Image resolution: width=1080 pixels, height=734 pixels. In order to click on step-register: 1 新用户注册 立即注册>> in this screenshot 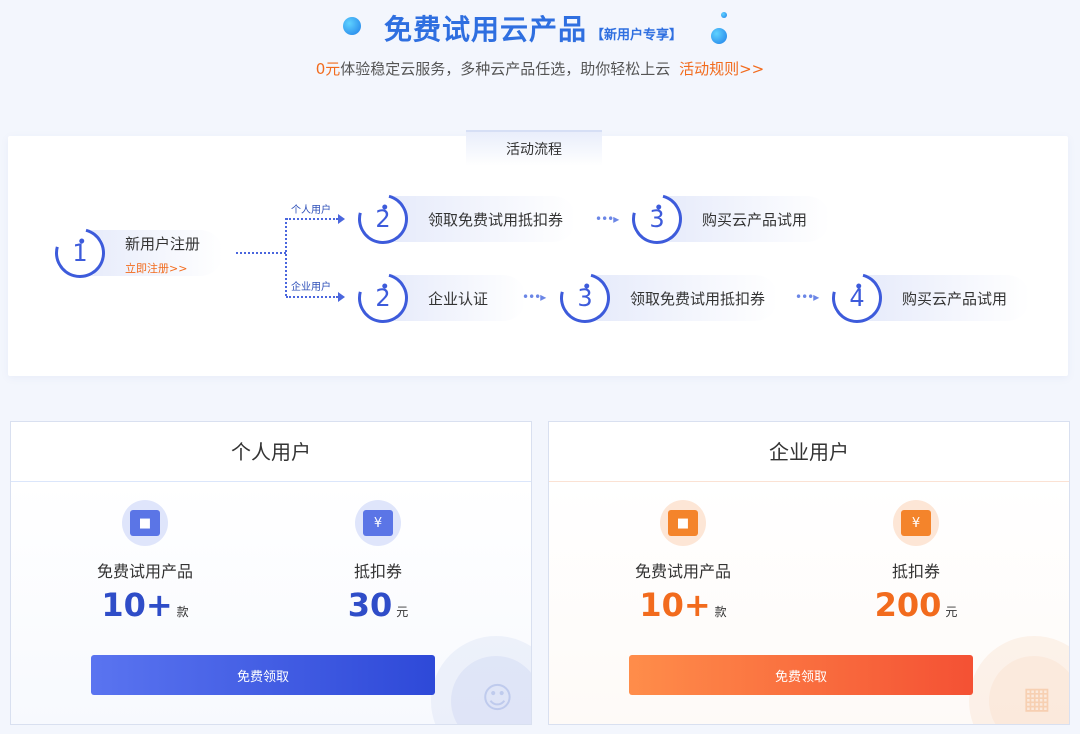, I will do `click(134, 253)`.